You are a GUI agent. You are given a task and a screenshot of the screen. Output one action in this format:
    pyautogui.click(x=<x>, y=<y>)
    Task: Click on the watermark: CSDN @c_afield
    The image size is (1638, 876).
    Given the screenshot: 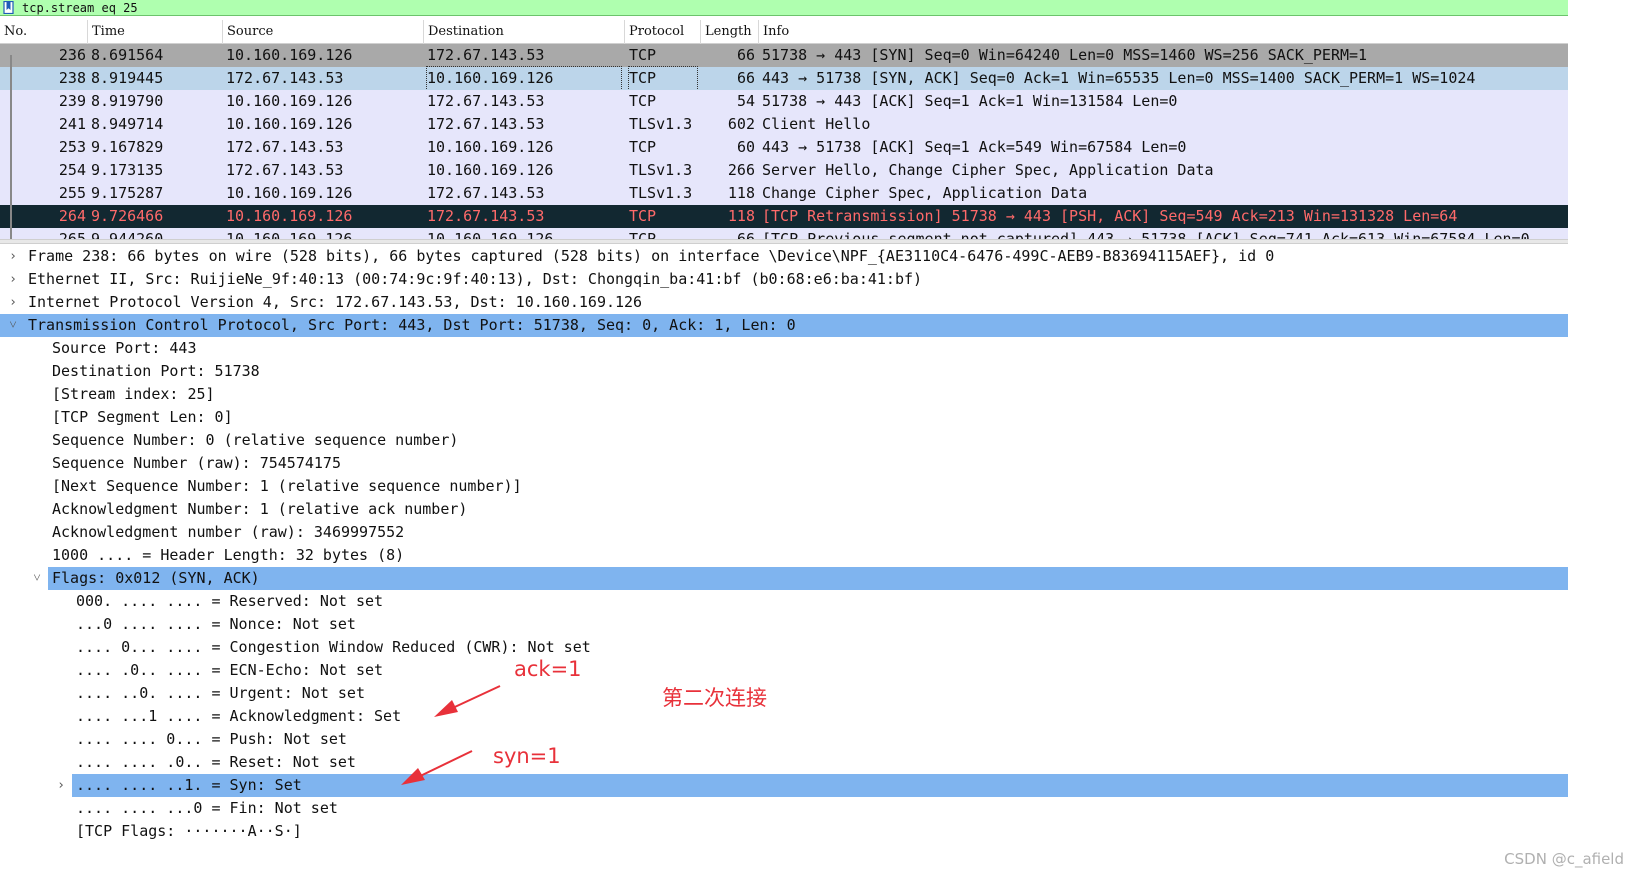 What is the action you would take?
    pyautogui.click(x=1564, y=859)
    